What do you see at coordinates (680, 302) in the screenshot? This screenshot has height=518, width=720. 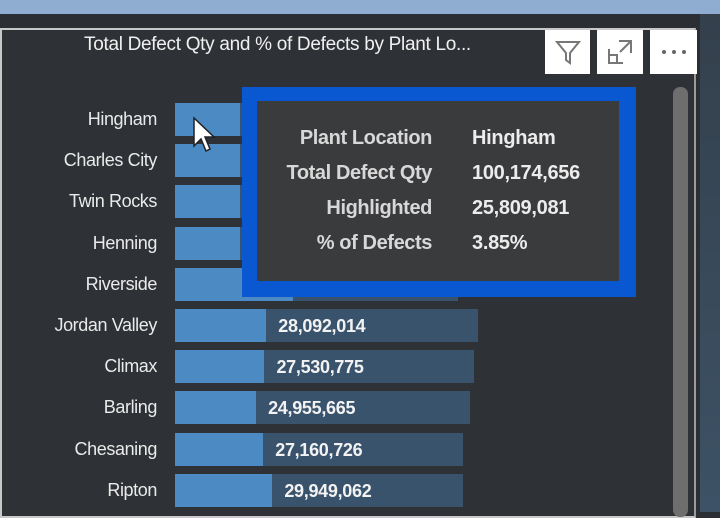 I see `vertical-scrollbar` at bounding box center [680, 302].